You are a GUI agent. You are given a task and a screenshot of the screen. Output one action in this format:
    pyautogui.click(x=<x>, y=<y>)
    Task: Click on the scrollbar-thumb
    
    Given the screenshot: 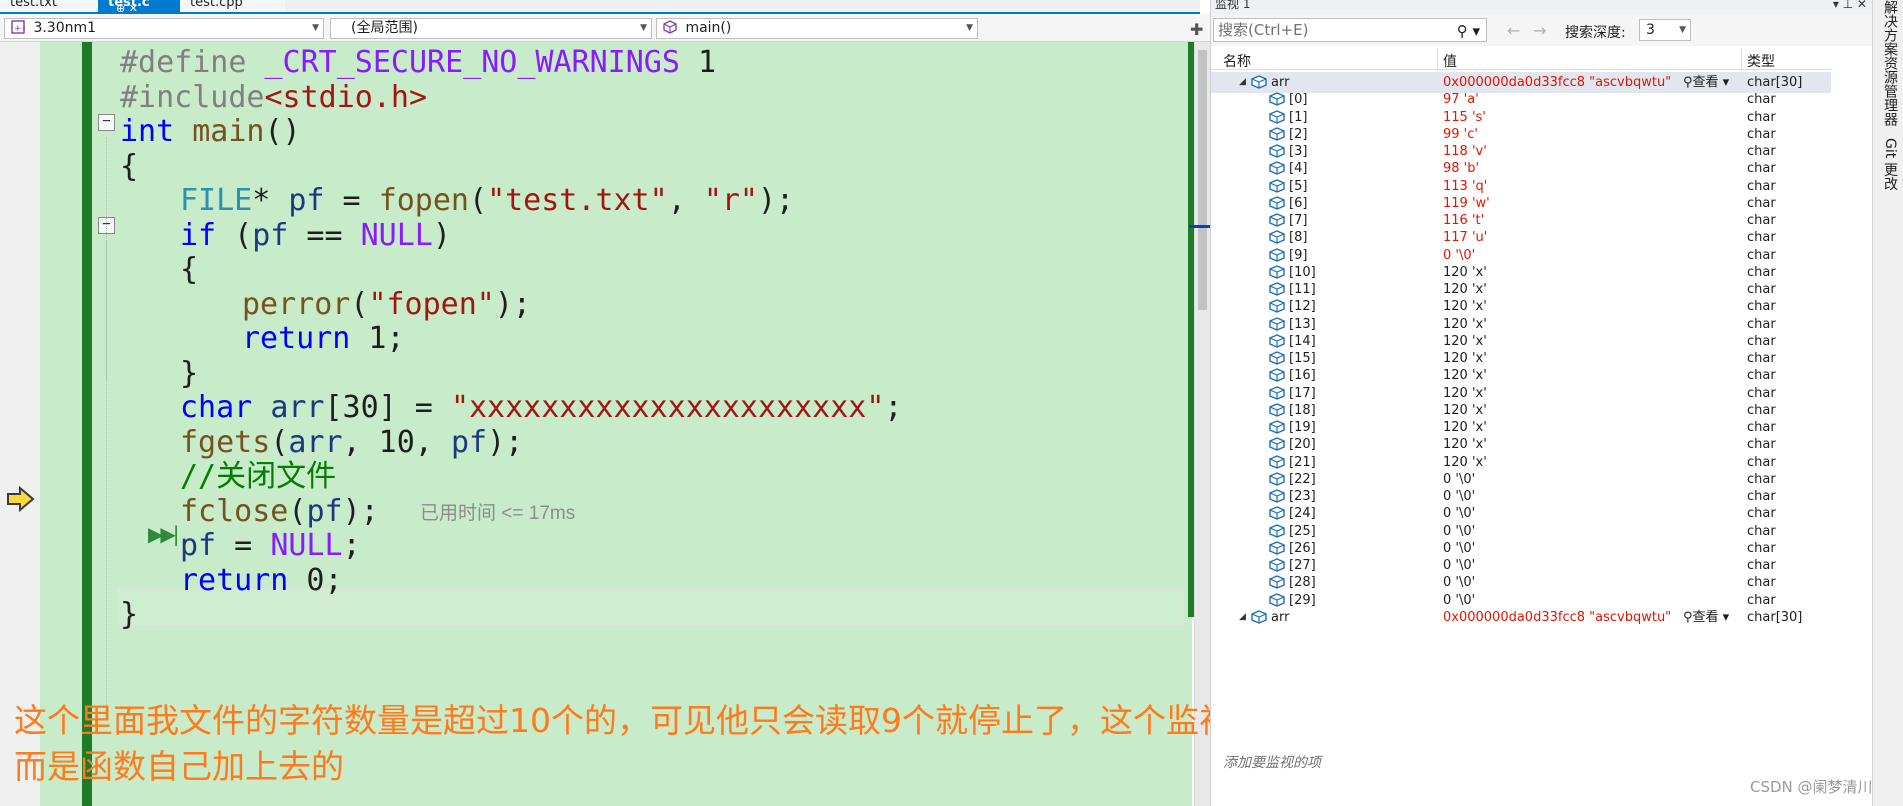 What is the action you would take?
    pyautogui.click(x=1202, y=180)
    